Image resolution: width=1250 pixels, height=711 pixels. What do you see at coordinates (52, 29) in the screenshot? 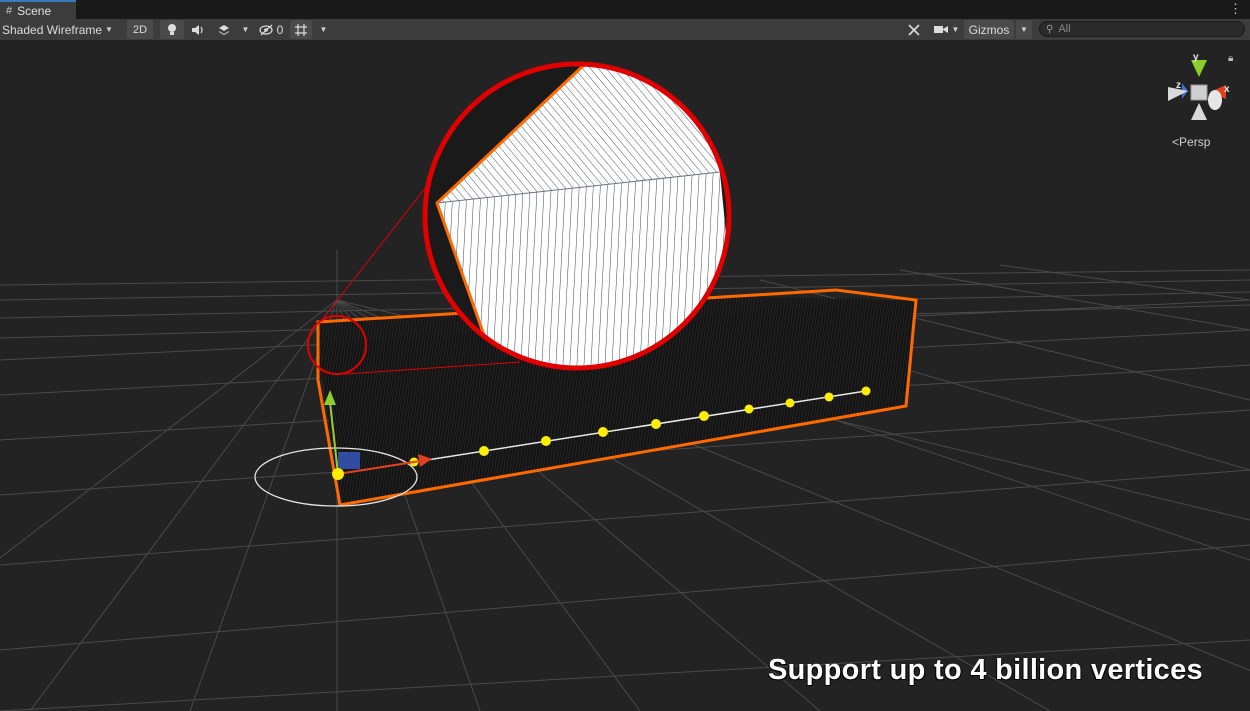
I see `draw-mode-label: Shaded Wireframe` at bounding box center [52, 29].